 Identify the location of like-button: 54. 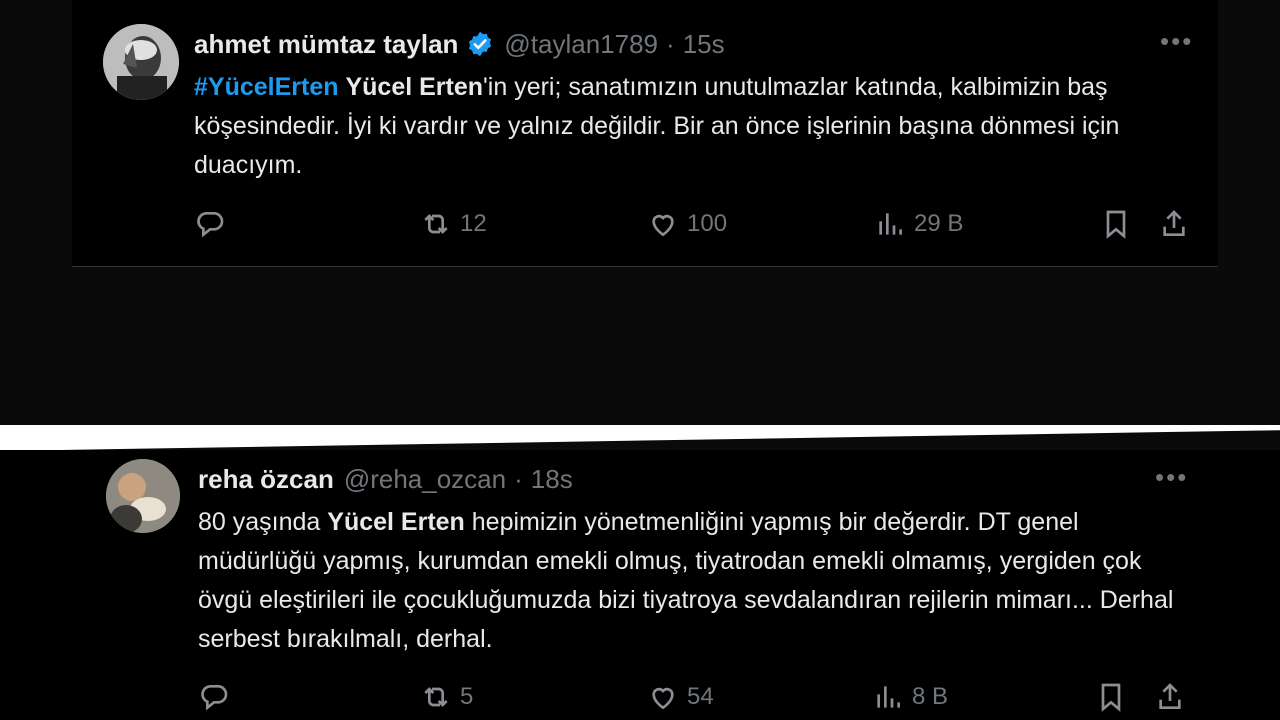
(680, 697).